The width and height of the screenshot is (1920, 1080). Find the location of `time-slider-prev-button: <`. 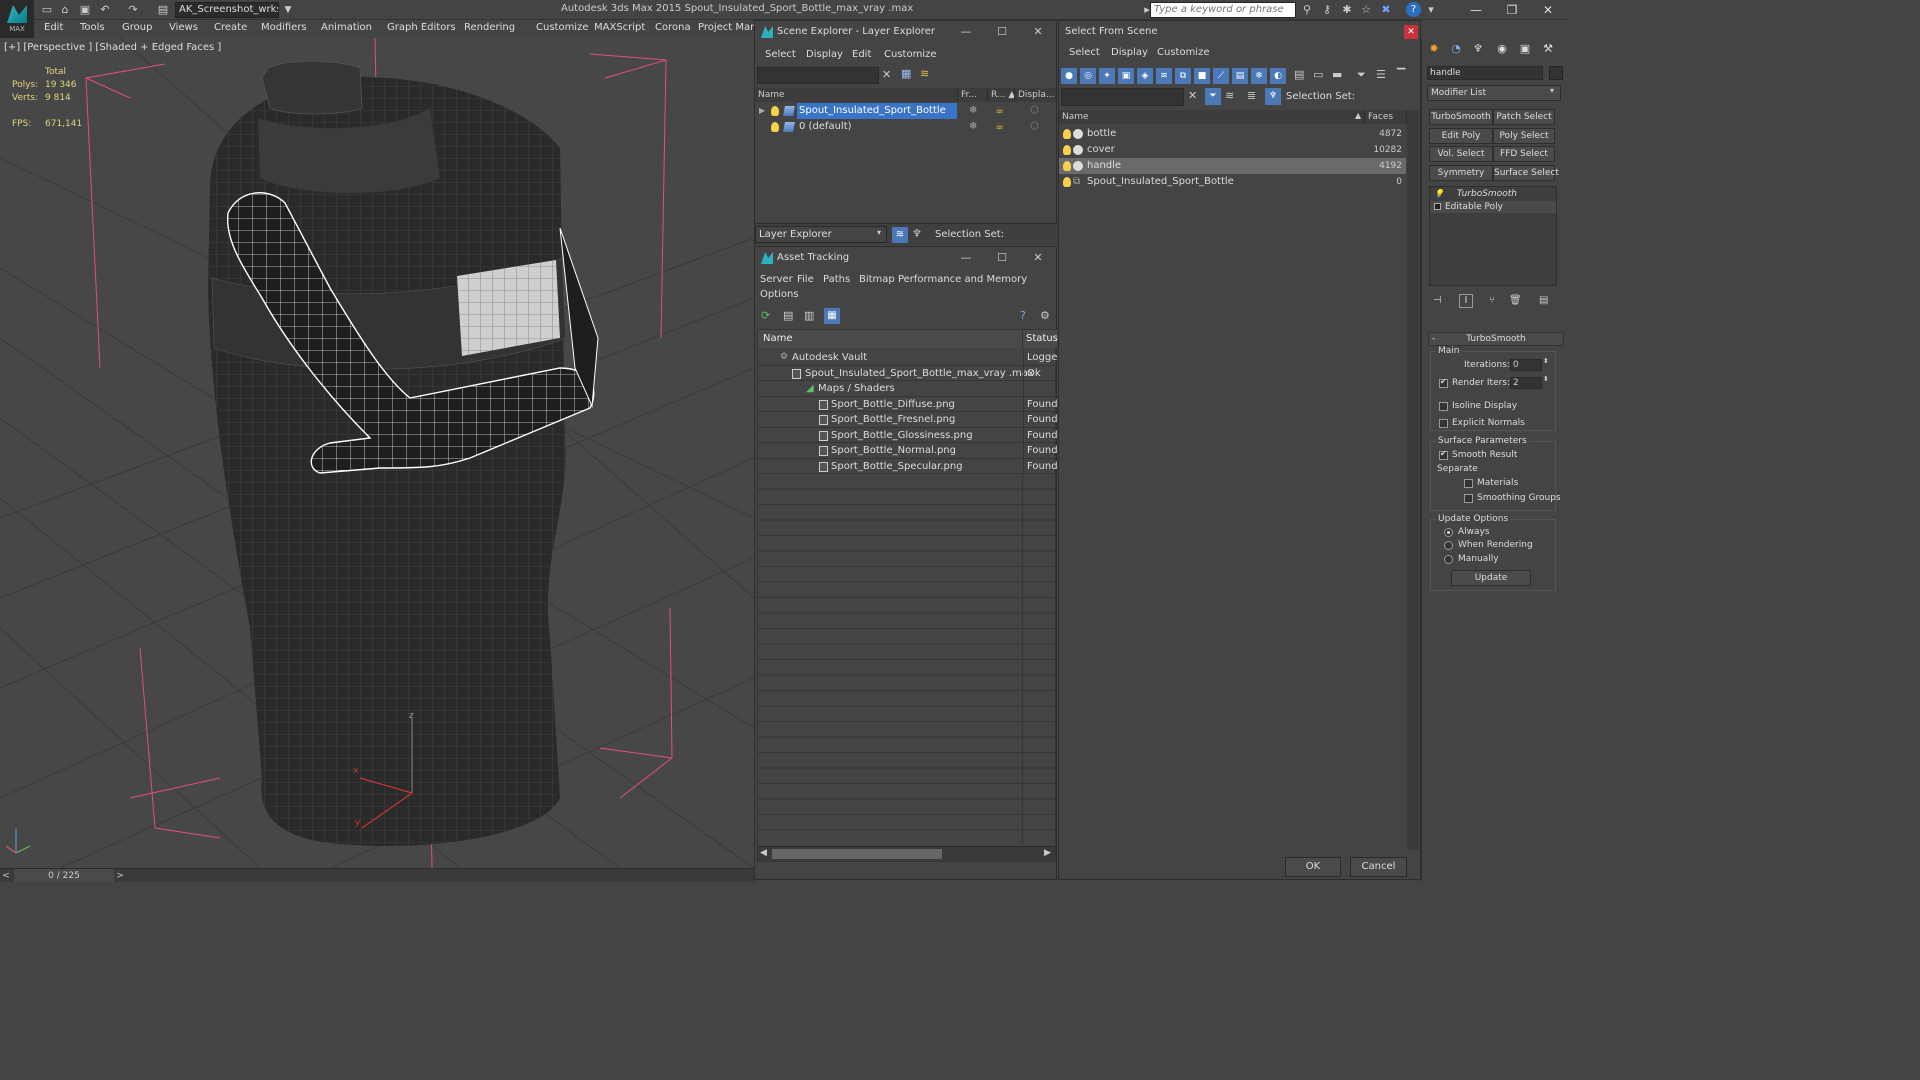

time-slider-prev-button: < is located at coordinates (6, 875).